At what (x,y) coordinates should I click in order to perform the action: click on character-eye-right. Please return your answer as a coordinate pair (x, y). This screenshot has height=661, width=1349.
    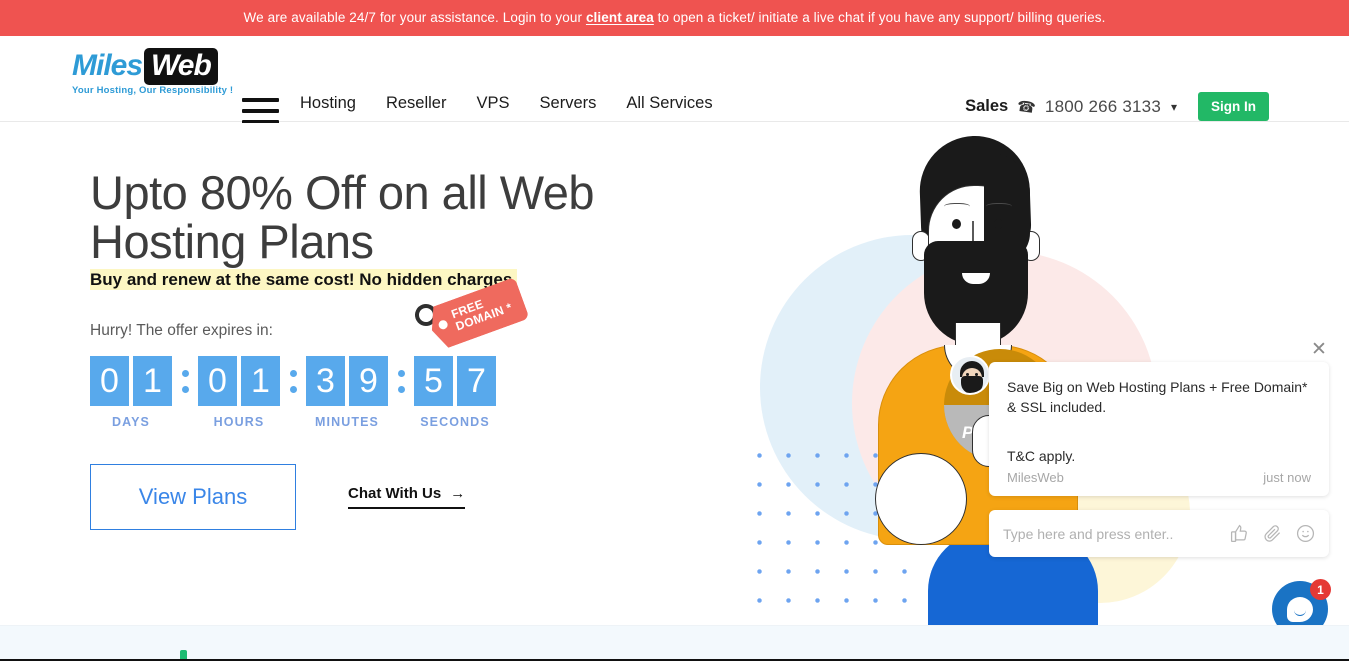
    Looking at the image, I should click on (998, 224).